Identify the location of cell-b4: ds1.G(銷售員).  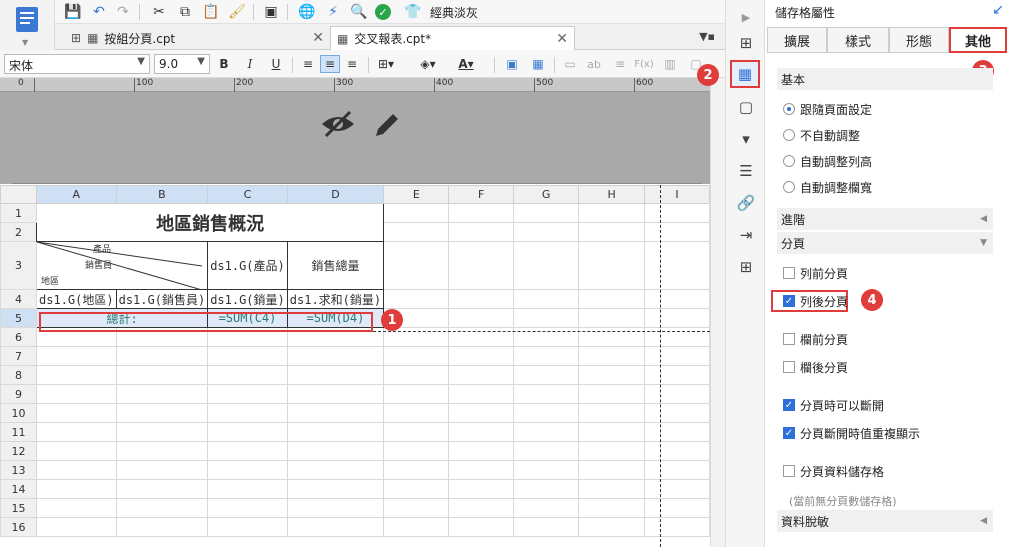
(162, 299).